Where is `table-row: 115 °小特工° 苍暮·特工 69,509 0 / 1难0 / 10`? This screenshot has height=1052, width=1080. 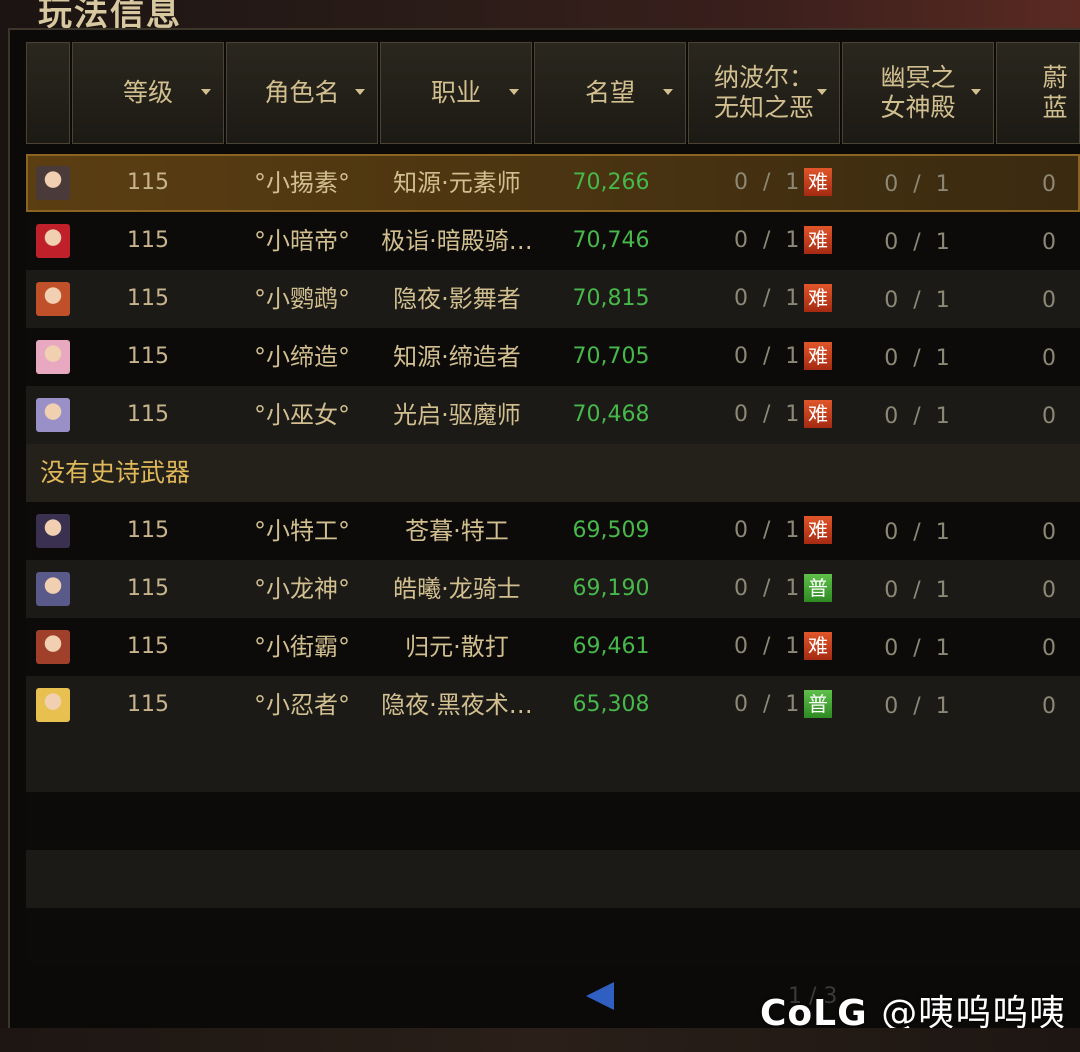 table-row: 115 °小特工° 苍暮·特工 69,509 0 / 1难0 / 10 is located at coordinates (553, 531).